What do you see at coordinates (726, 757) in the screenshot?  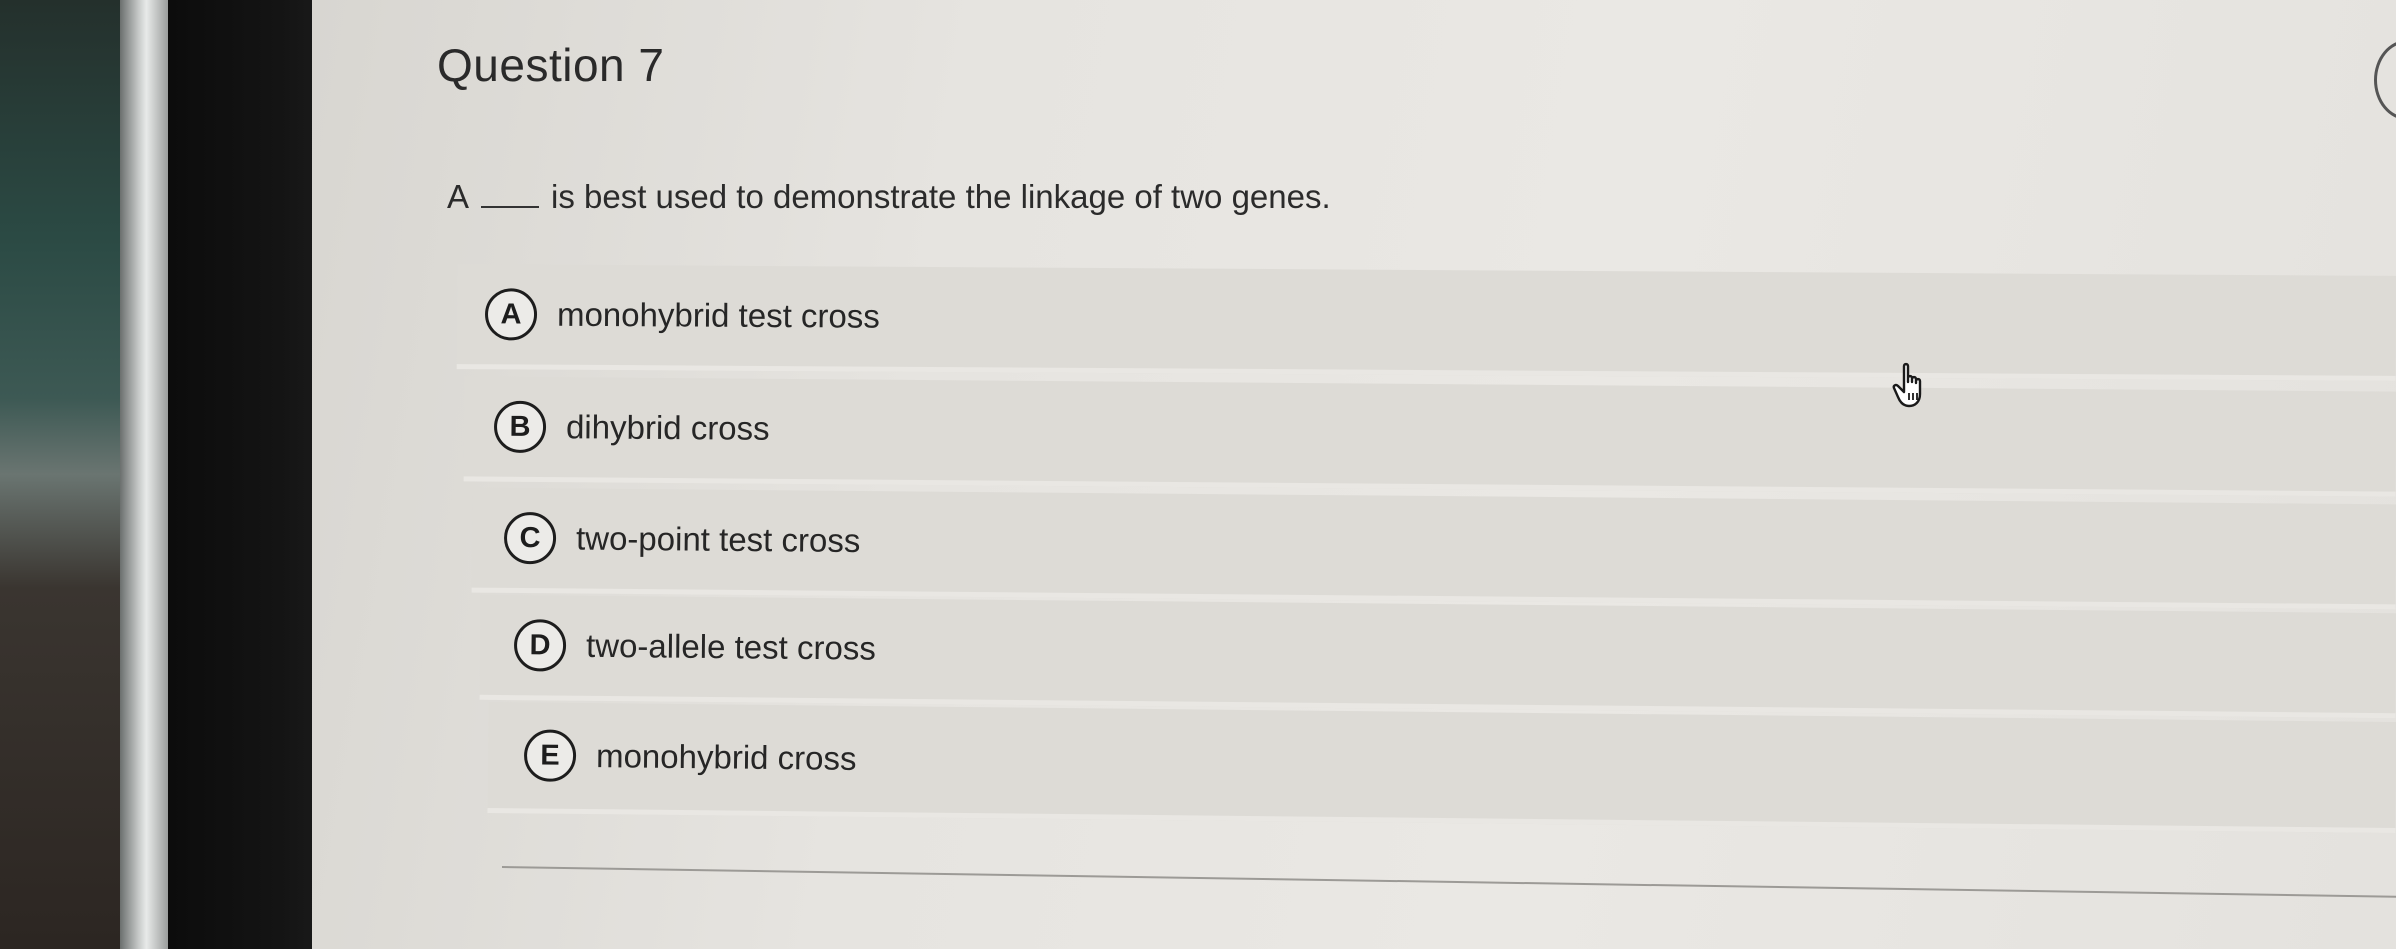 I see `option-label: monohybrid cross` at bounding box center [726, 757].